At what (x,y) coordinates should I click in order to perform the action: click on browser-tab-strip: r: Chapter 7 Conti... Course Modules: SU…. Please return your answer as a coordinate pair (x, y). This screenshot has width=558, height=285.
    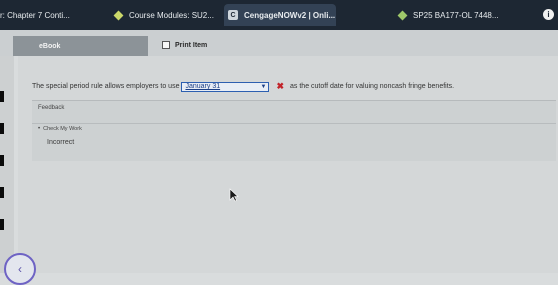
    Looking at the image, I should click on (279, 15).